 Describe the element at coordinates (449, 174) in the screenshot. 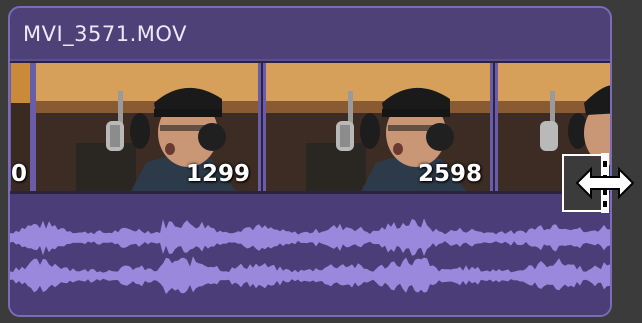

I see `frame-number: 2598` at that location.